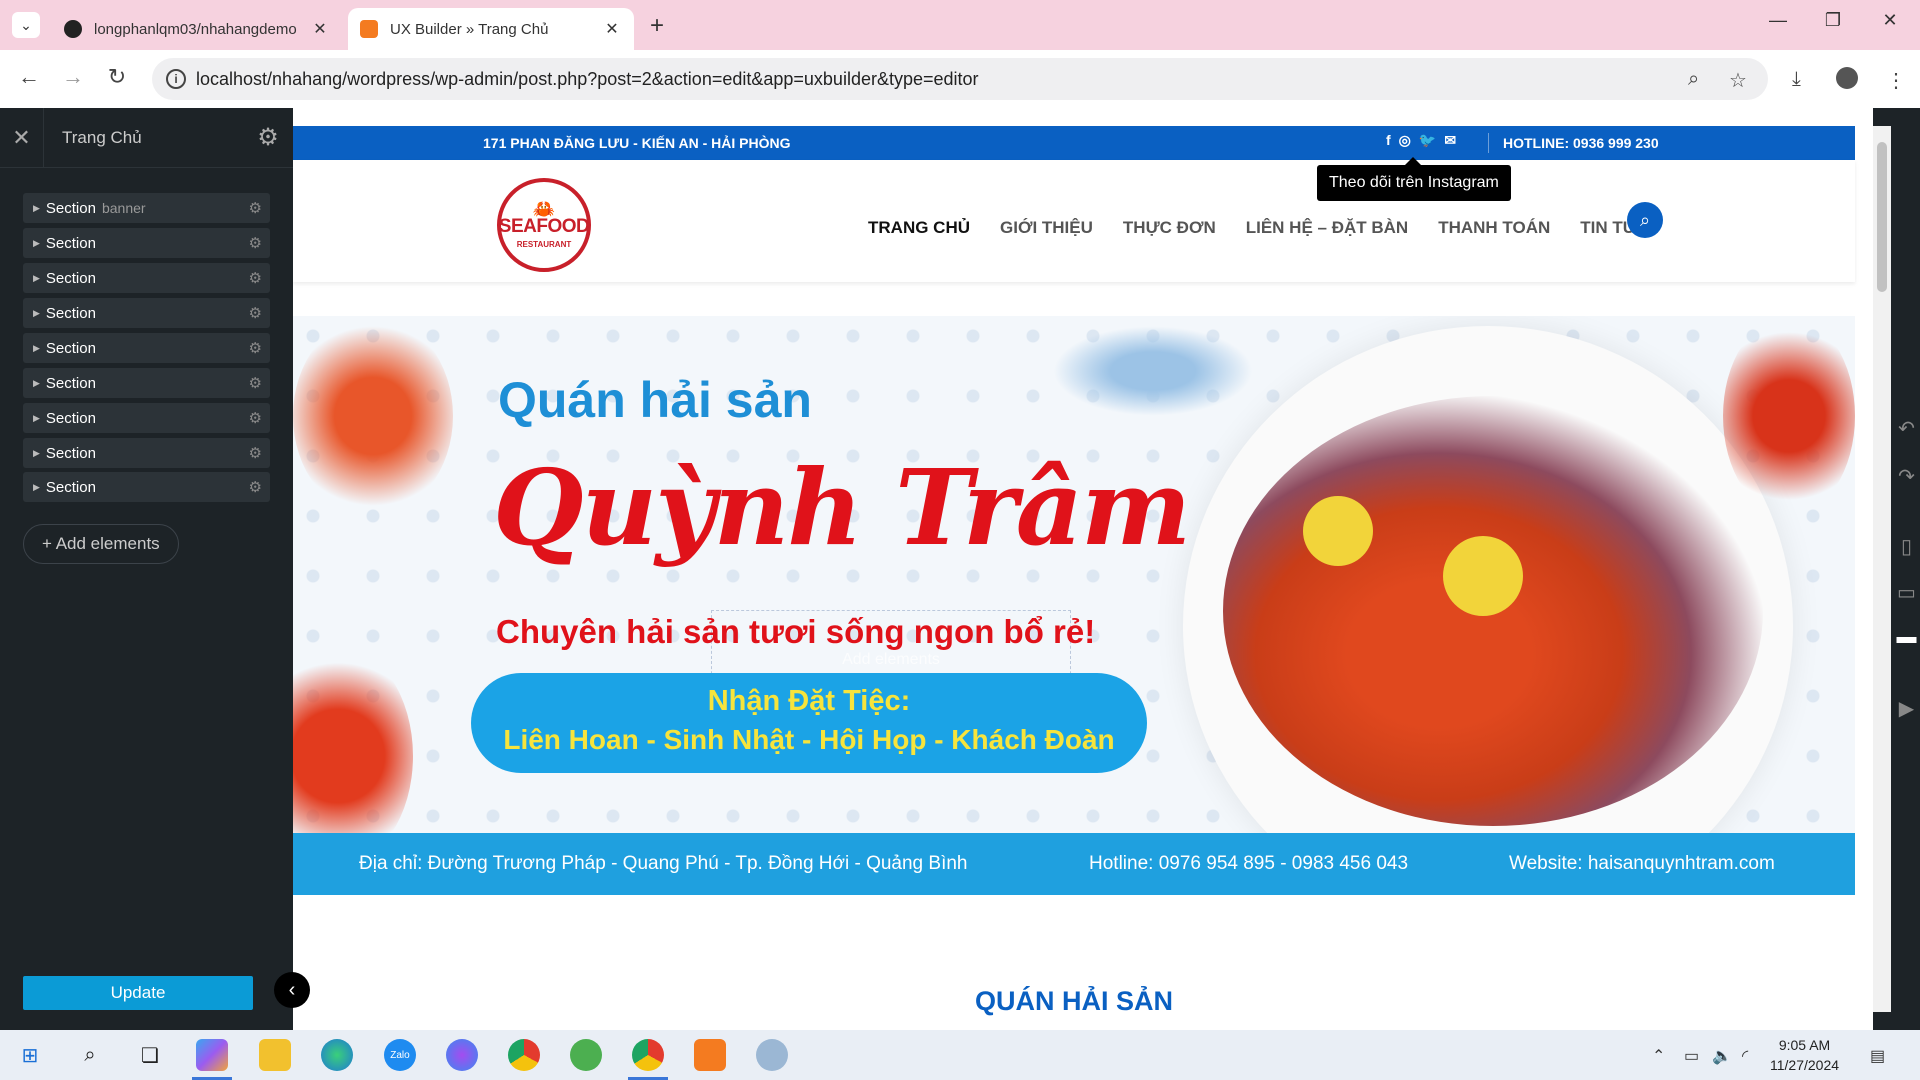 The height and width of the screenshot is (1080, 1920). I want to click on undo-icon: ↶, so click(1906, 428).